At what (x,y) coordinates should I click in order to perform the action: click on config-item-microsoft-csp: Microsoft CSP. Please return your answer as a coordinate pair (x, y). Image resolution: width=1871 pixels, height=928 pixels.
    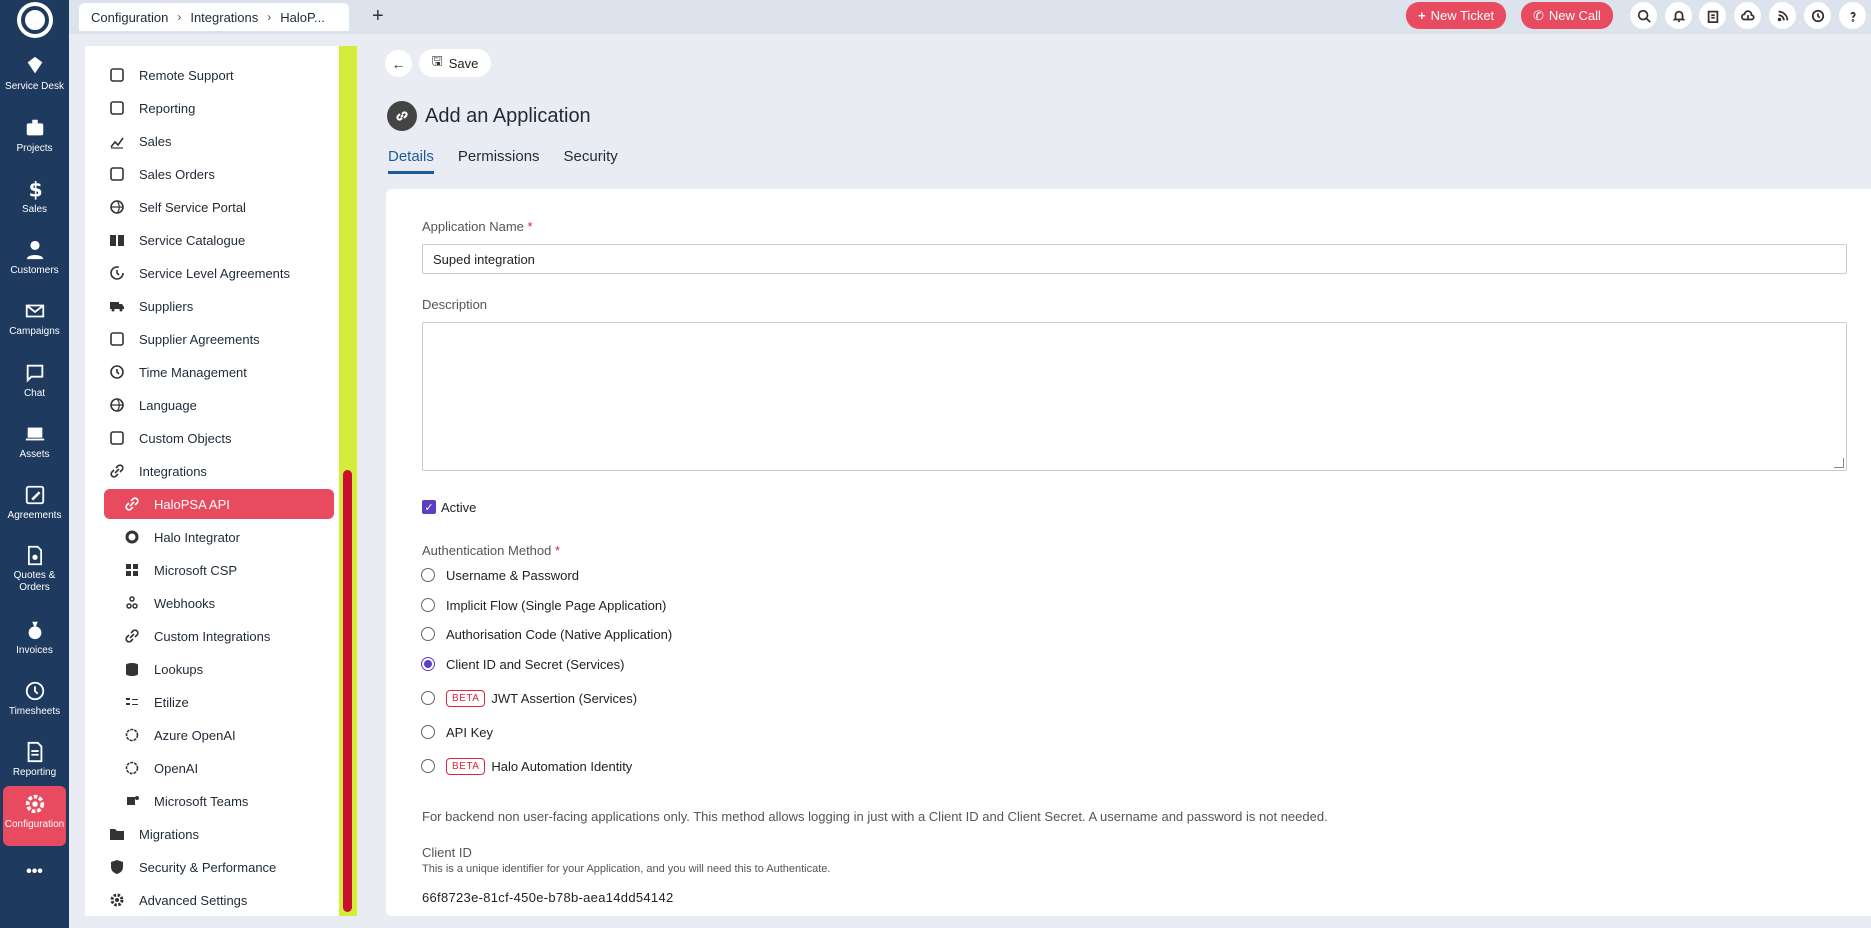
    Looking at the image, I should click on (212, 570).